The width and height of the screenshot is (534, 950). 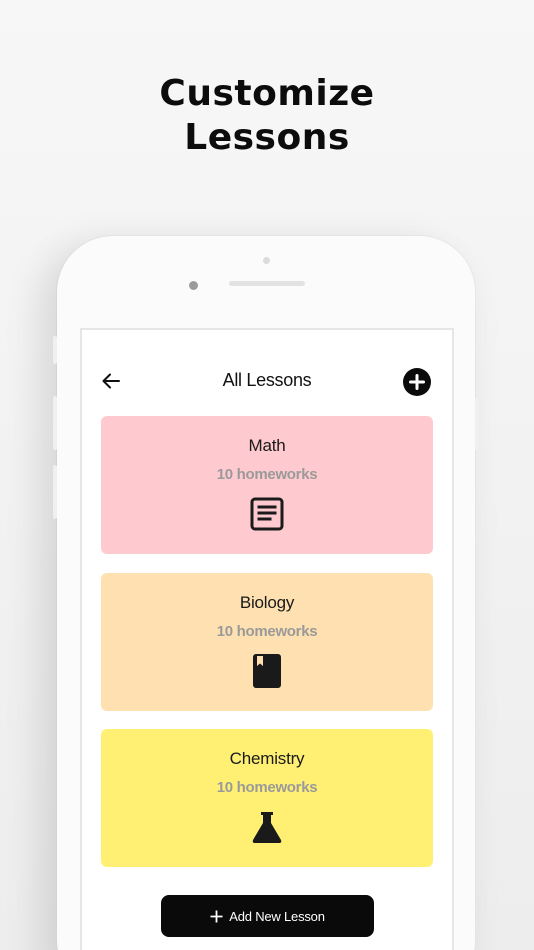 What do you see at coordinates (267, 758) in the screenshot?
I see `lesson-name: Chemistry` at bounding box center [267, 758].